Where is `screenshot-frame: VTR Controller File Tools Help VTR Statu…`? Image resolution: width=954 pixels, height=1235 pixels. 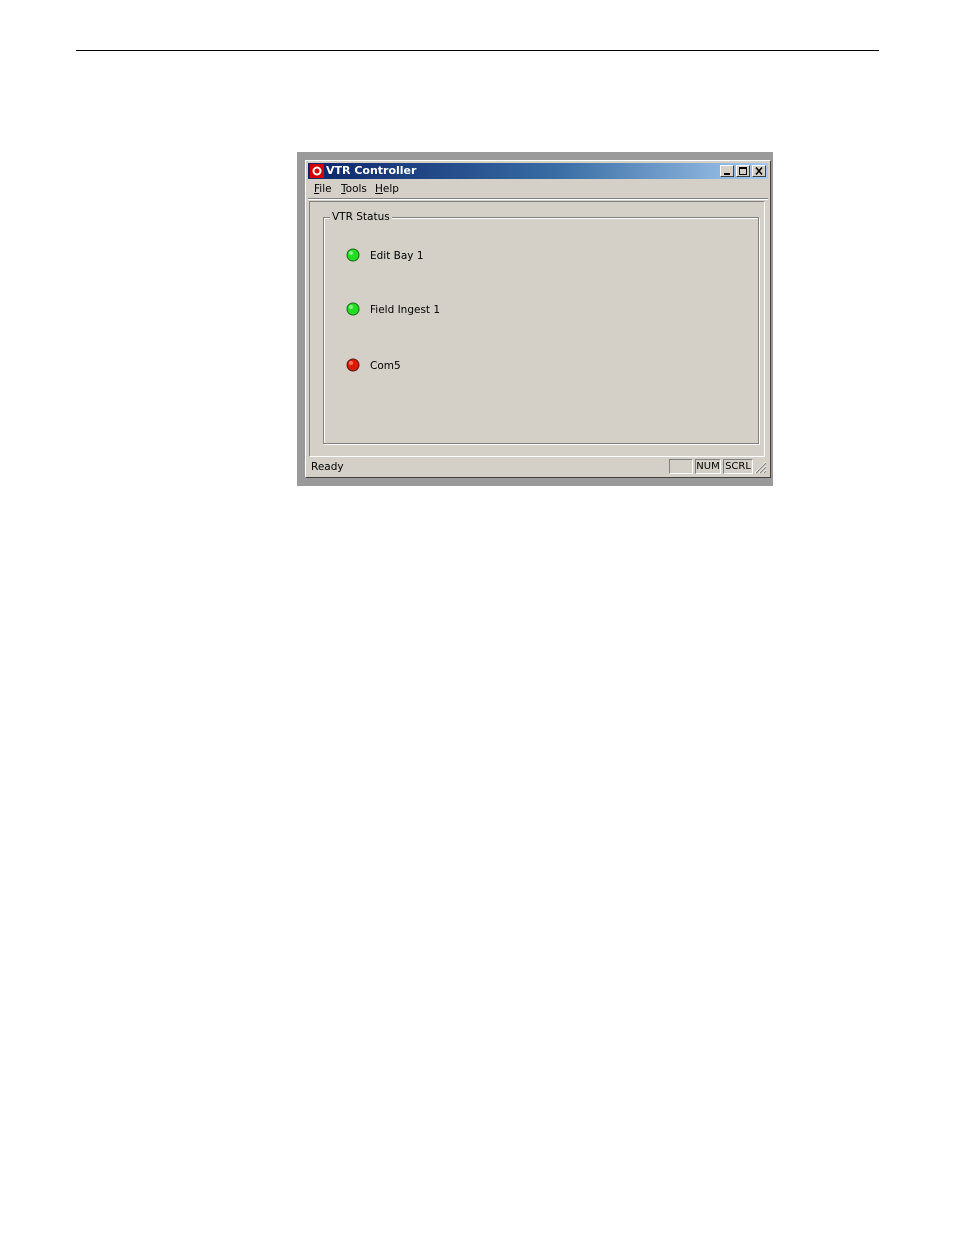
screenshot-frame: VTR Controller File Tools Help VTR Statu… is located at coordinates (535, 319).